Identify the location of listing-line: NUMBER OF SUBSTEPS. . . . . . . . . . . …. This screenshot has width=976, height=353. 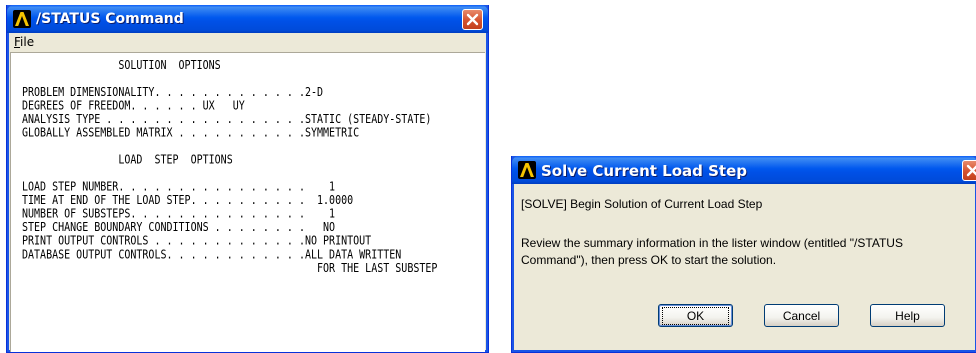
(179, 214).